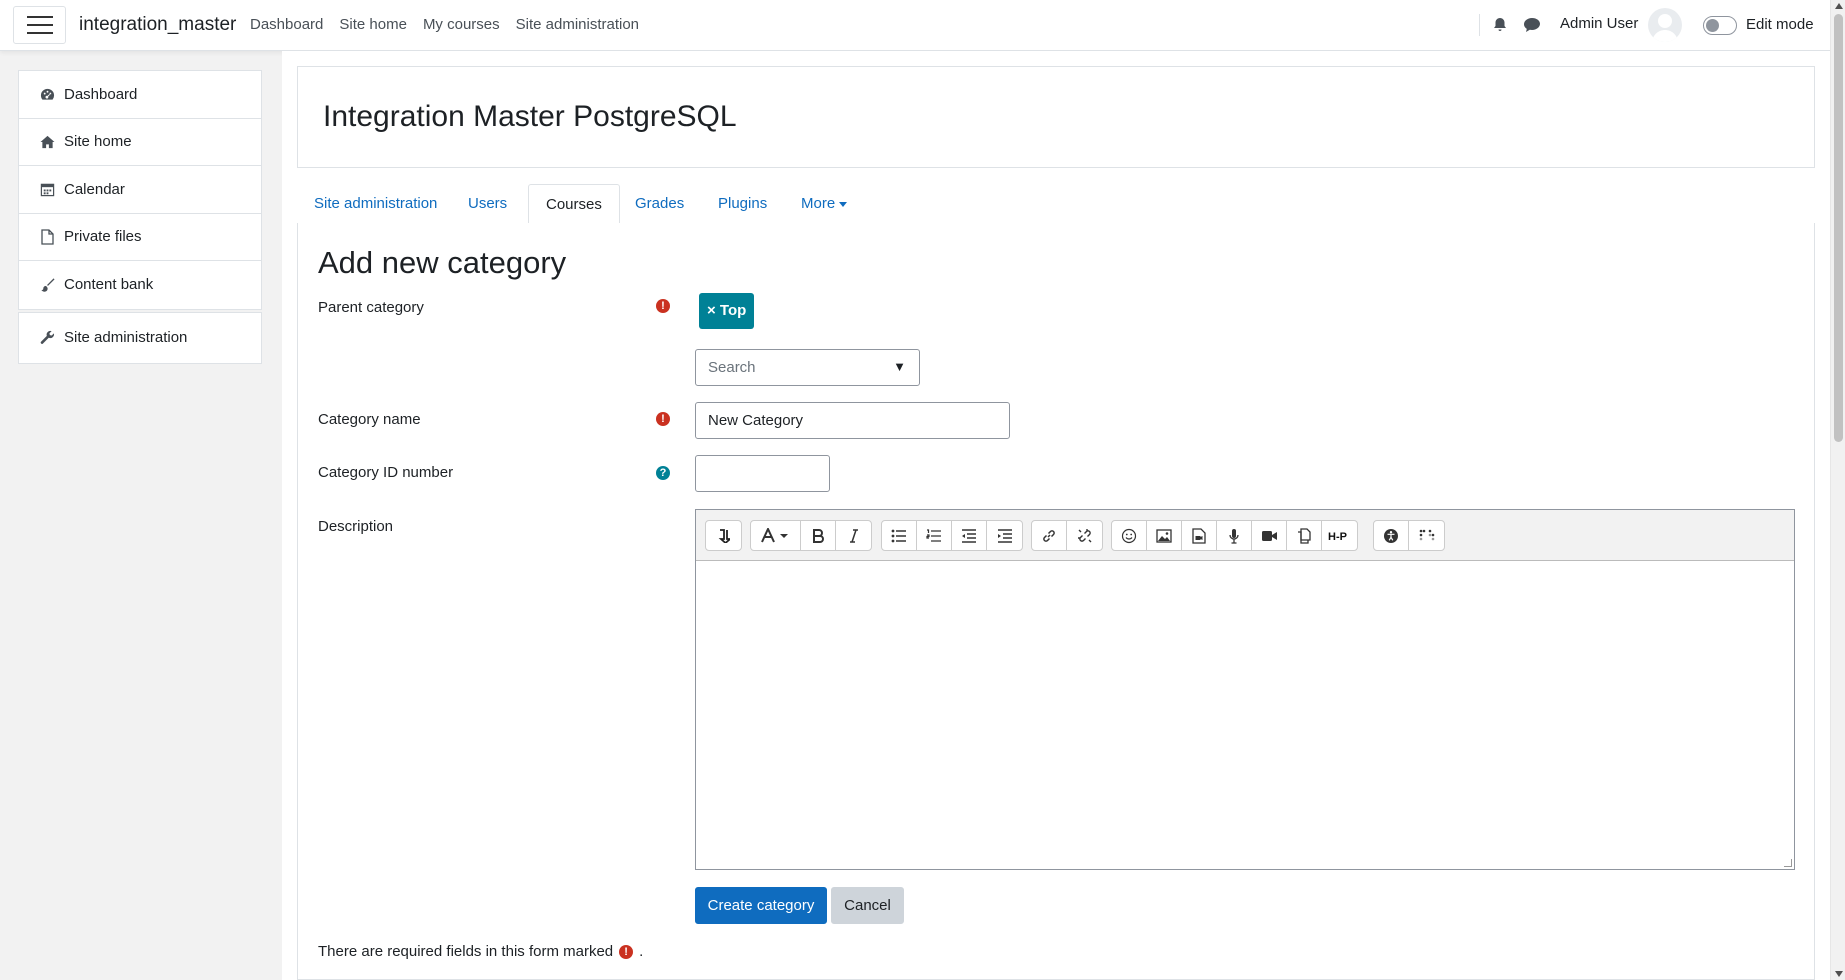  I want to click on braille-icon, so click(1426, 534).